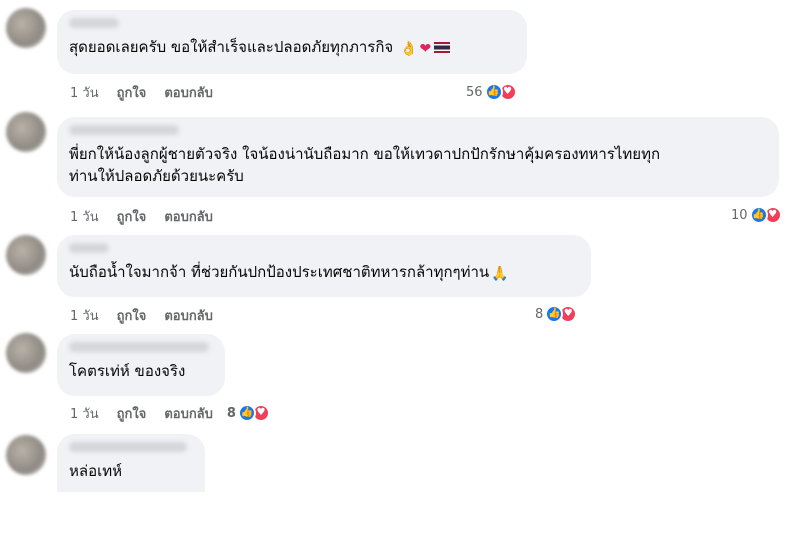 Image resolution: width=800 pixels, height=546 pixels. Describe the element at coordinates (127, 371) in the screenshot. I see `comment-text-content: โคตรเท่ห์ ของจริง` at that location.